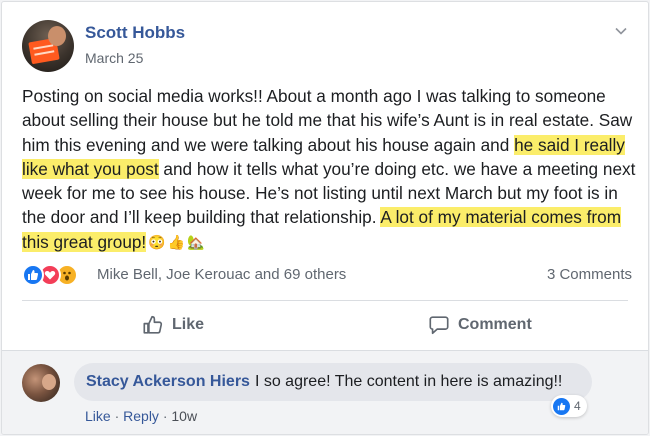  Describe the element at coordinates (589, 274) in the screenshot. I see `comments-count-link: 3 Comments` at that location.